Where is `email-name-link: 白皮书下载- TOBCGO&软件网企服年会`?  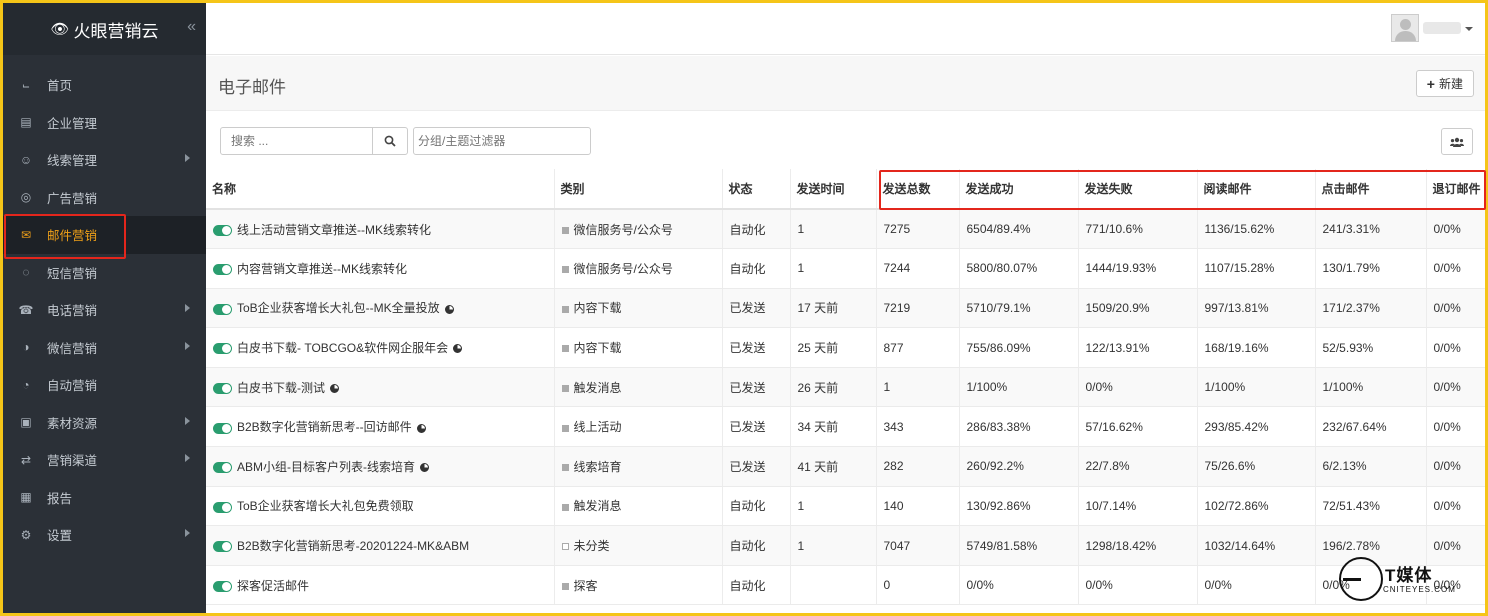 email-name-link: 白皮书下载- TOBCGO&软件网企服年会 is located at coordinates (342, 348).